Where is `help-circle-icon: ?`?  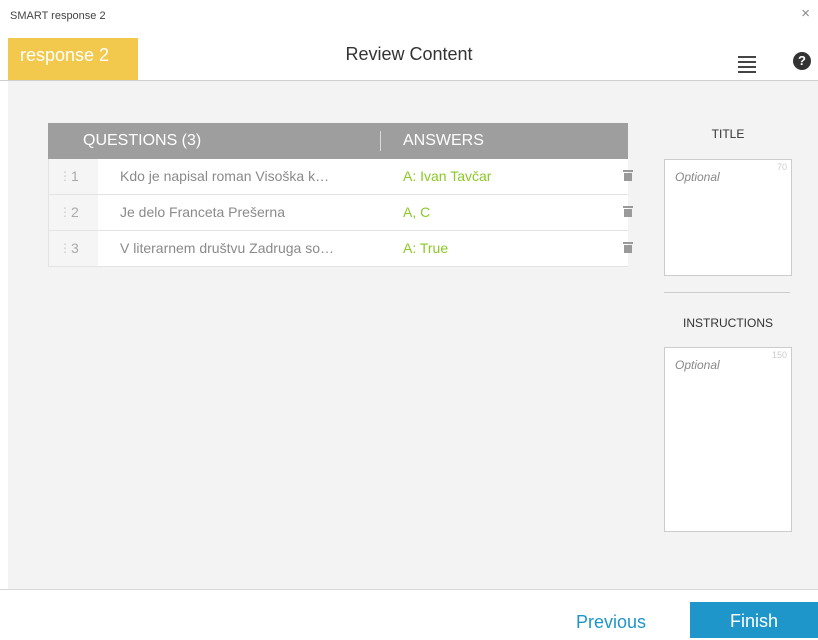
help-circle-icon: ? is located at coordinates (802, 61).